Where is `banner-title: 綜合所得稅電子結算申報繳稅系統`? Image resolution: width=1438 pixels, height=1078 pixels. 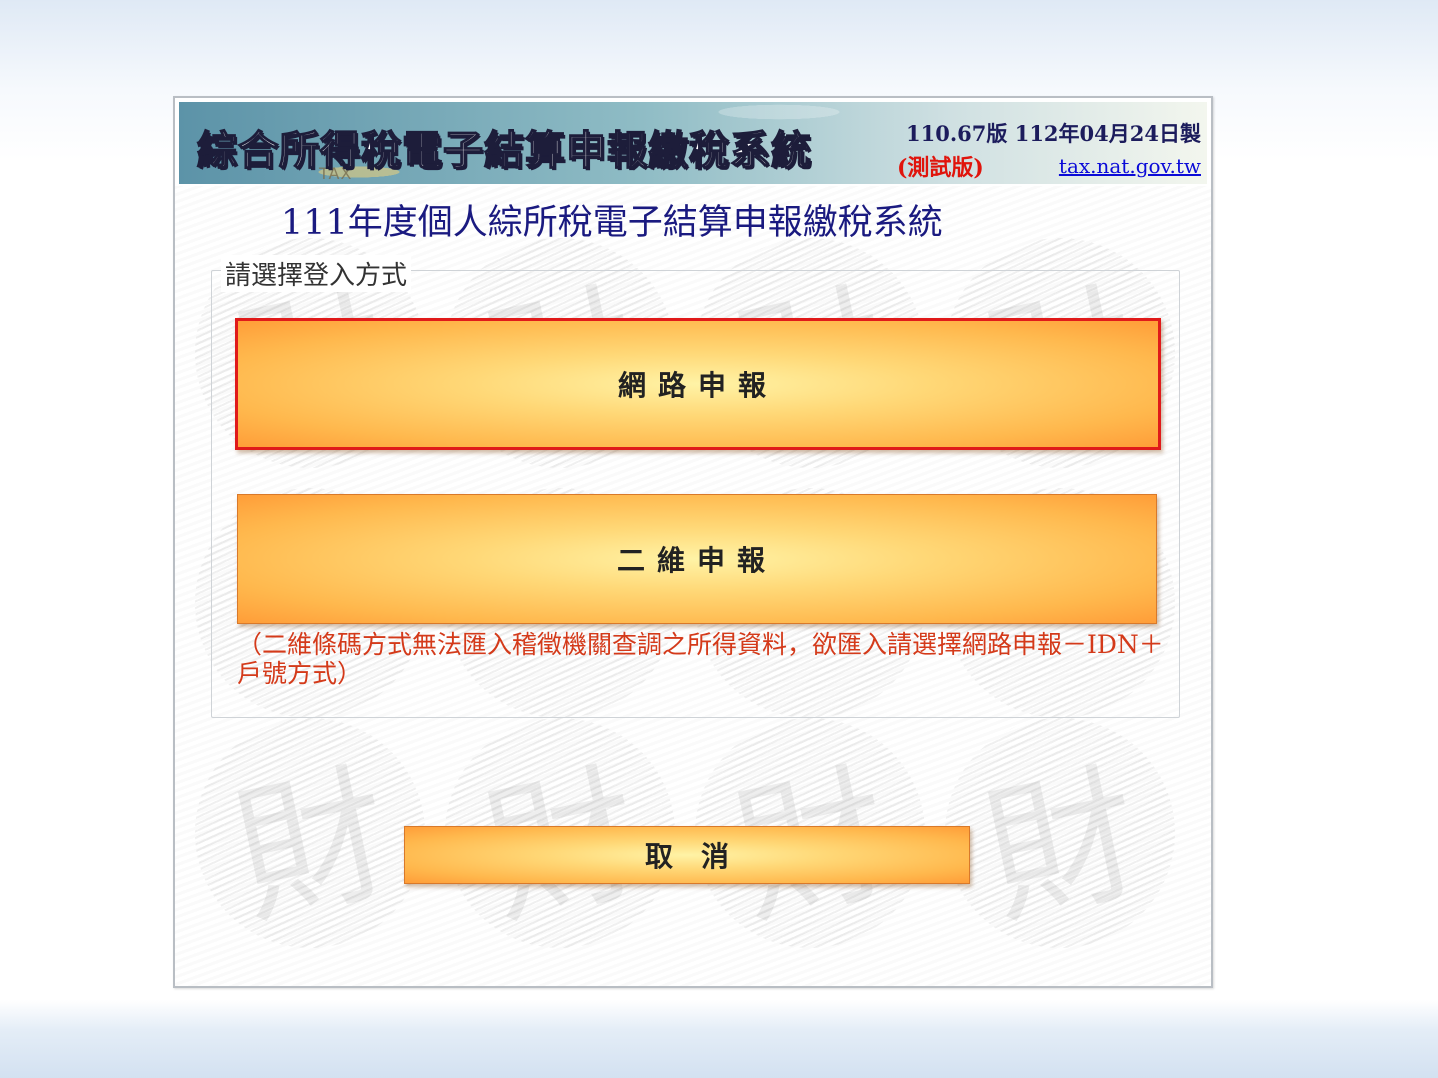 banner-title: 綜合所得稅電子結算申報繳稅系統 is located at coordinates (504, 151).